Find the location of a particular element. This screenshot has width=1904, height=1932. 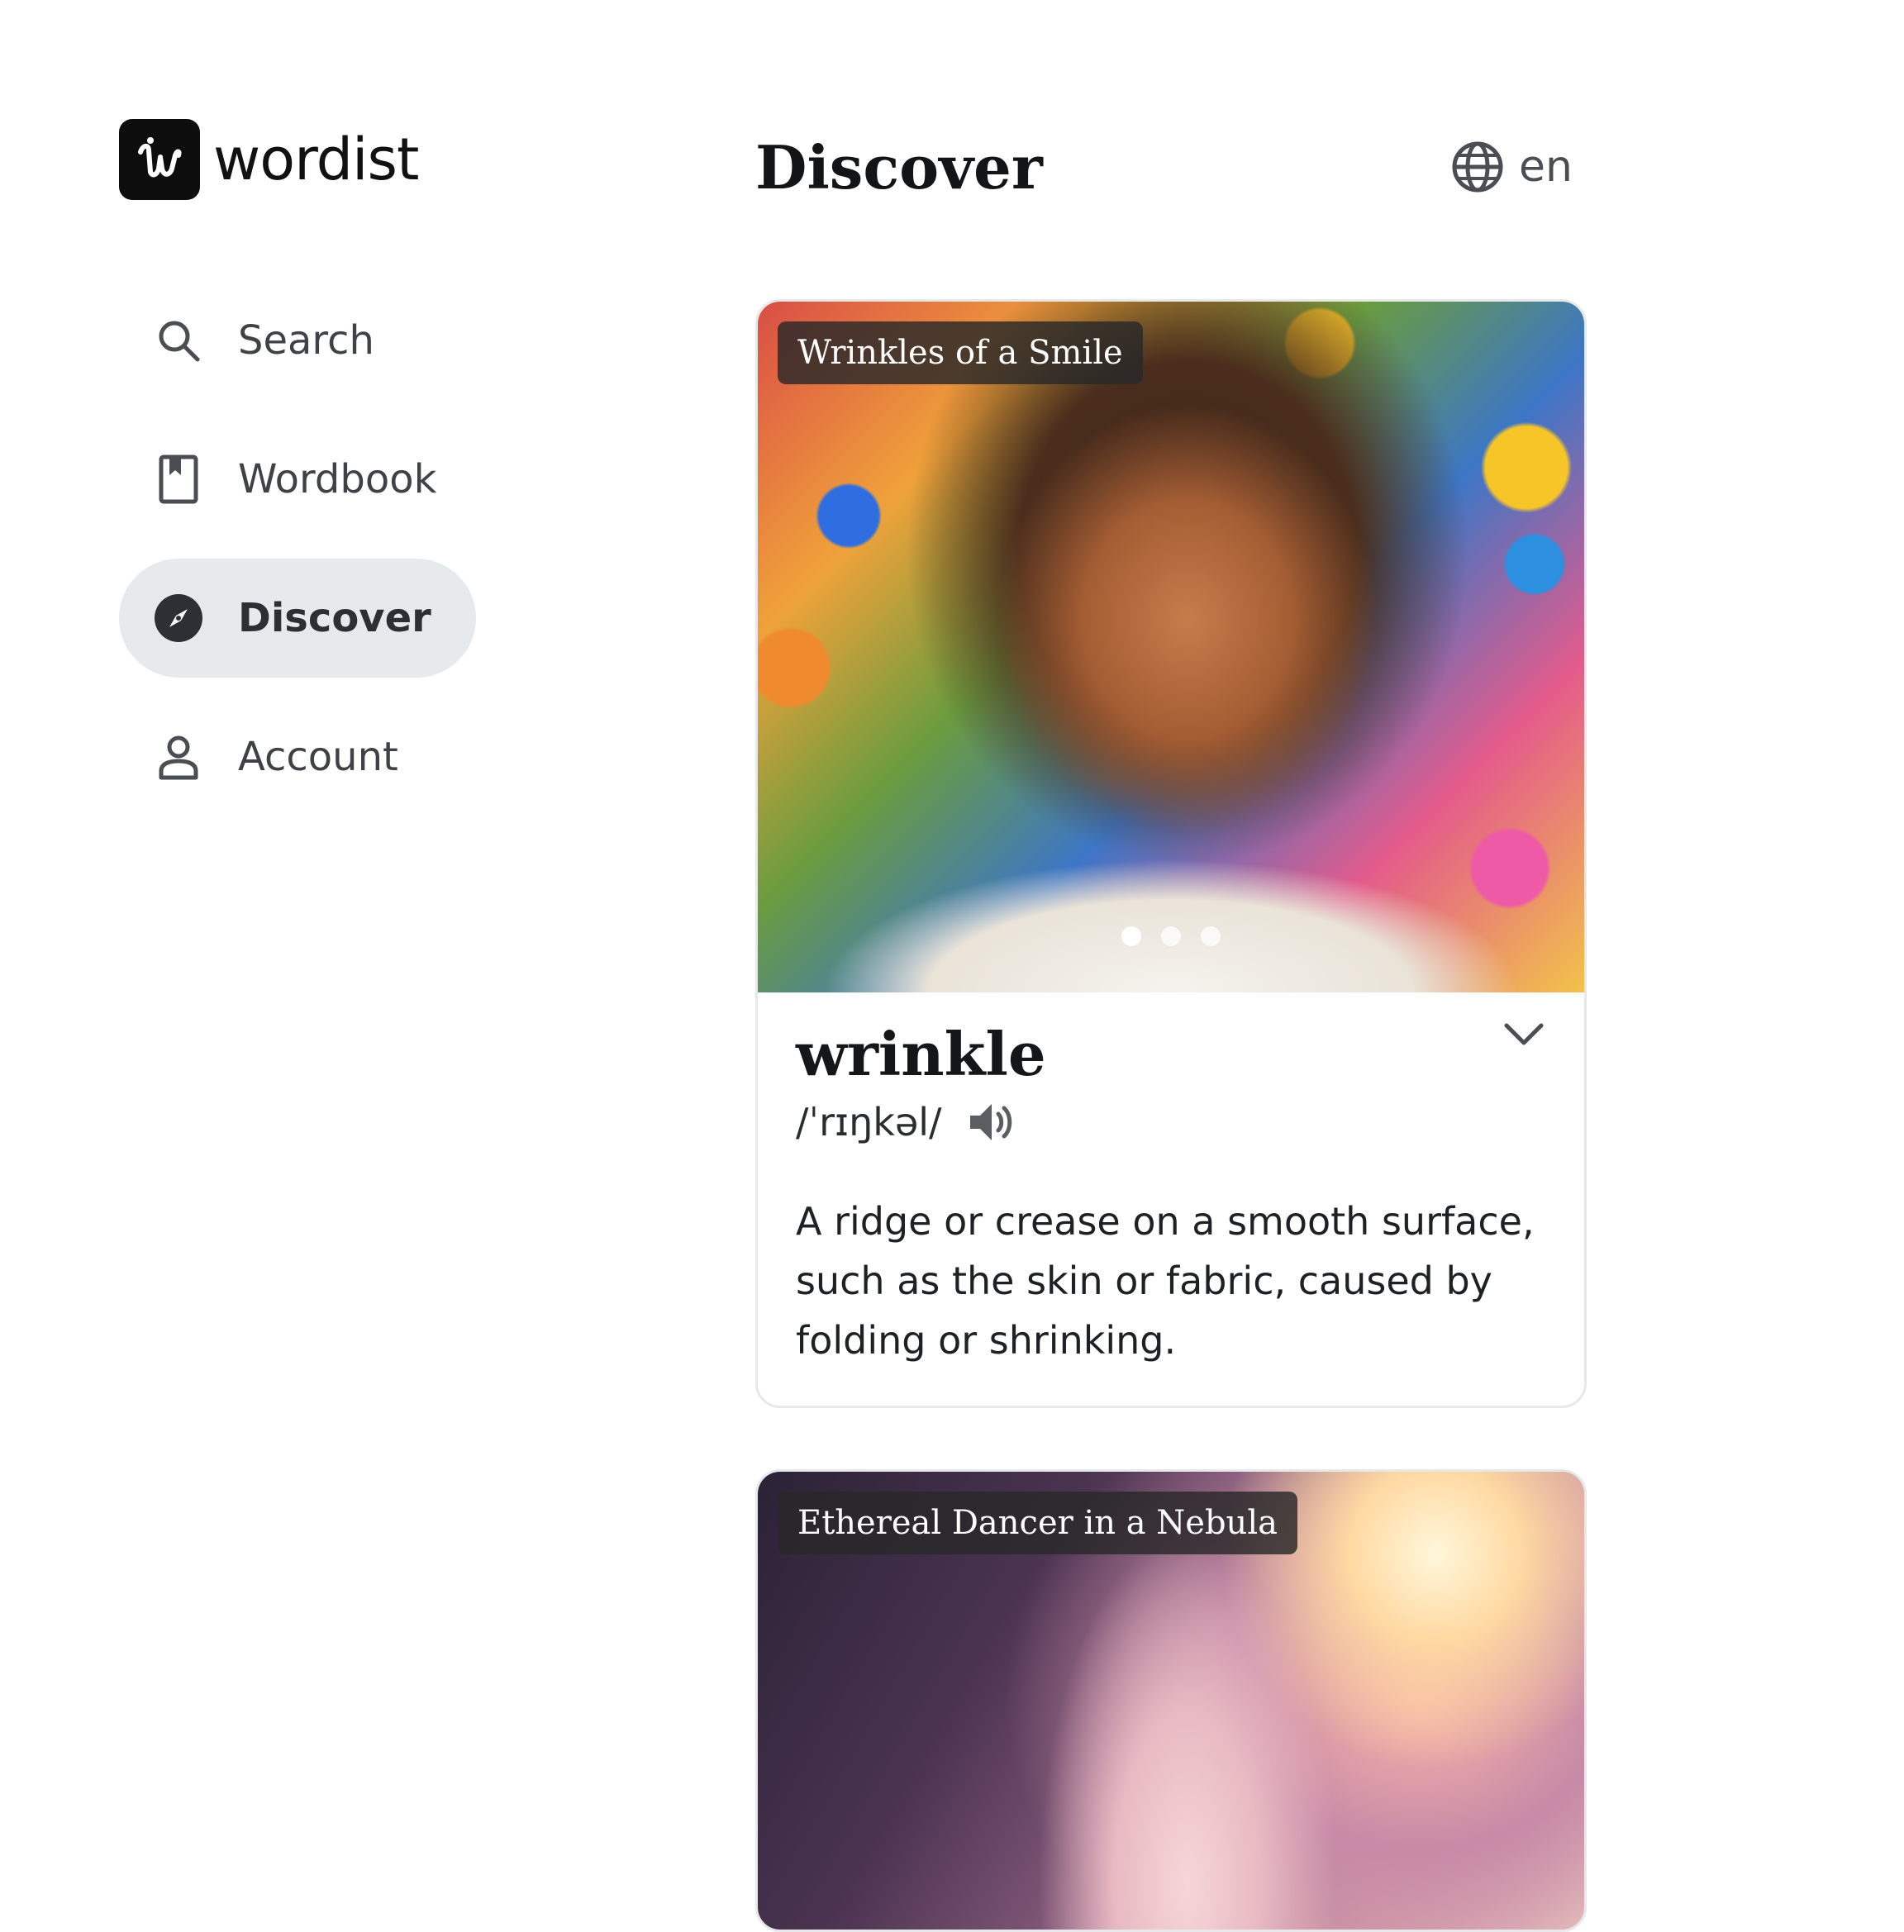

pronunciation: /ˈrɪŋkəl/ is located at coordinates (869, 1122).